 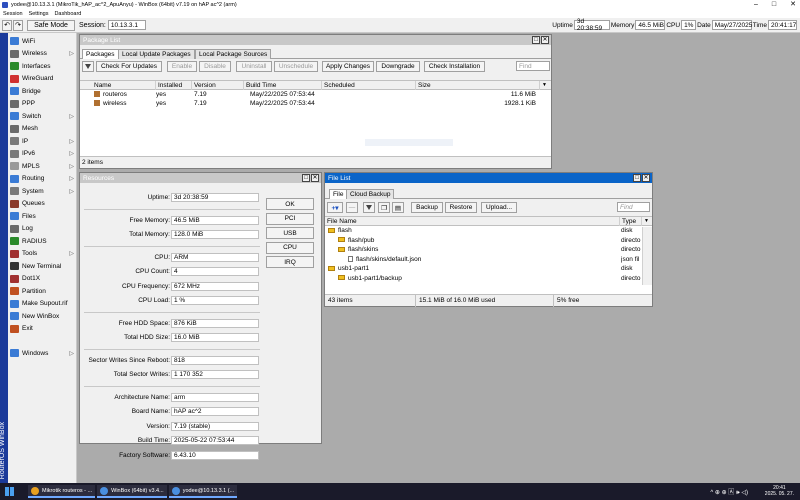 I want to click on ok-button: OK, so click(x=290, y=204).